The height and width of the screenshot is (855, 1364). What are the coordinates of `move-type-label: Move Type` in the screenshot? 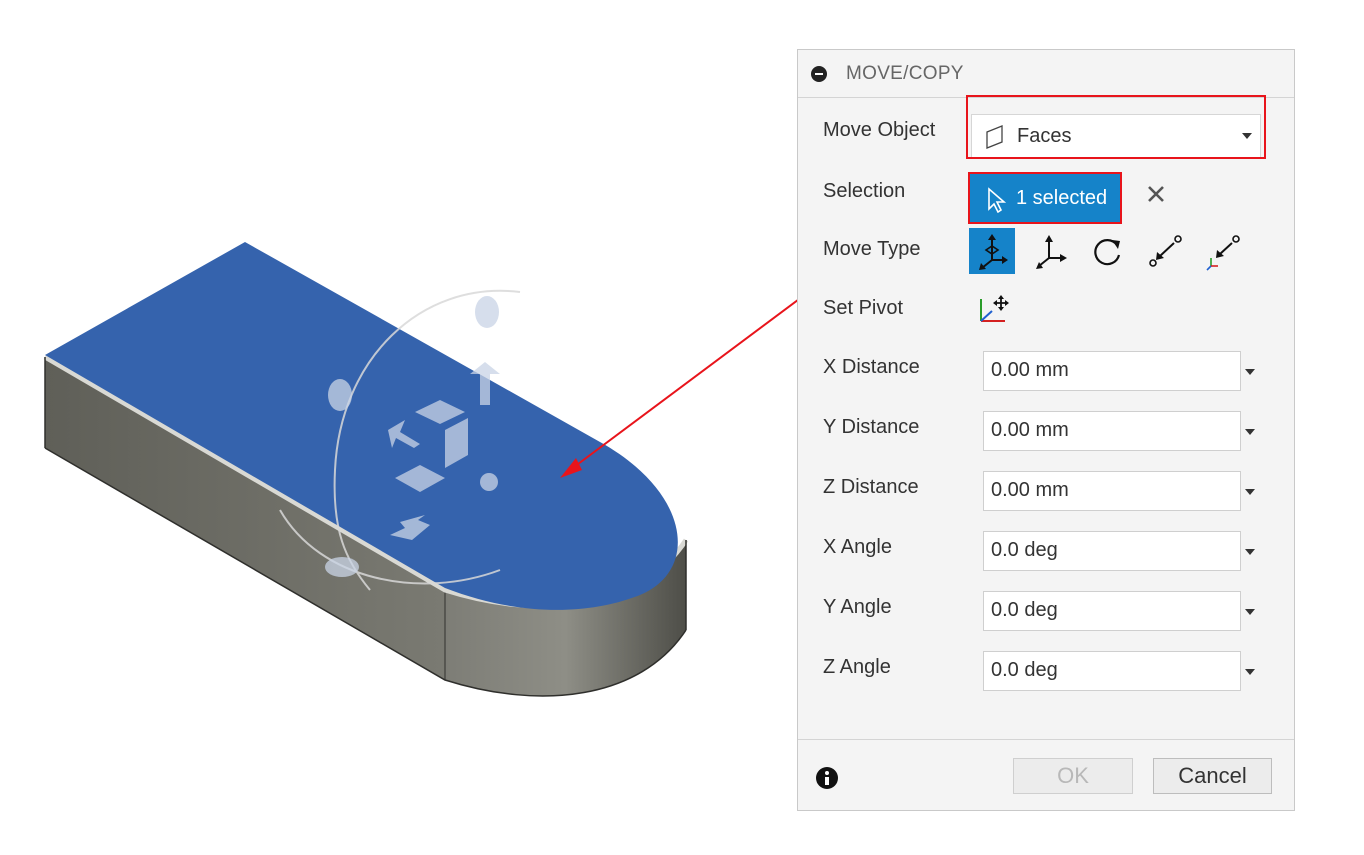 It's located at (872, 249).